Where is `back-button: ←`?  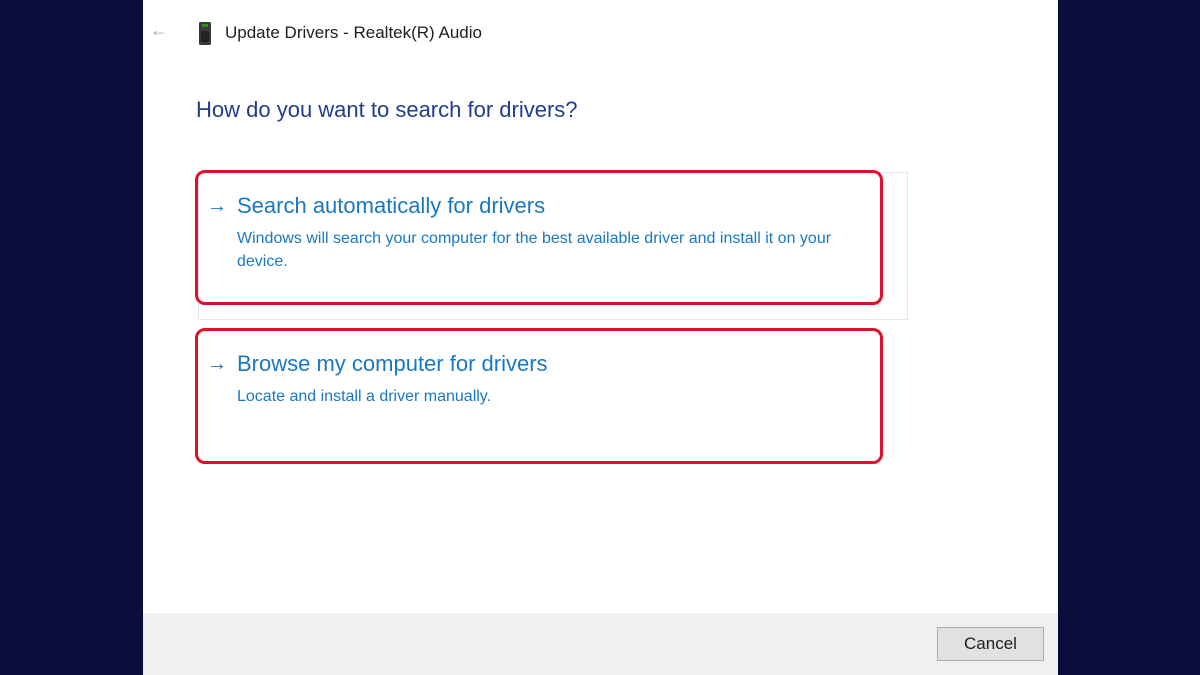
back-button: ← is located at coordinates (159, 30).